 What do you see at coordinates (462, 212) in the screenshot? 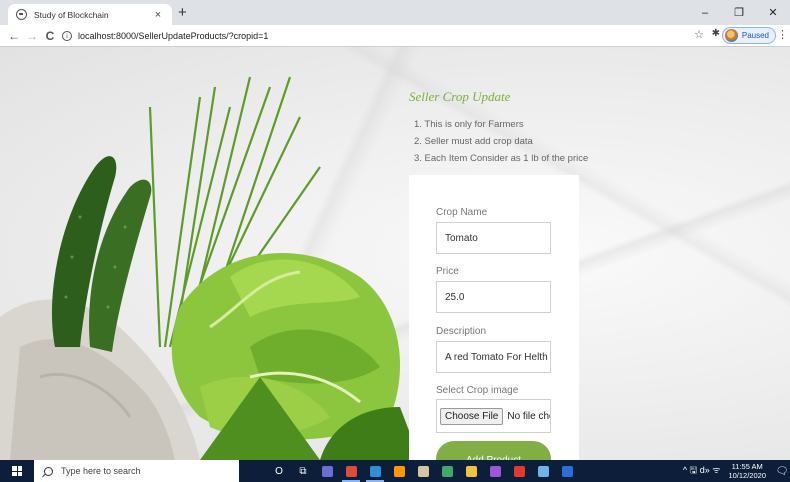
I see `crop-name-label: Crop Name` at bounding box center [462, 212].